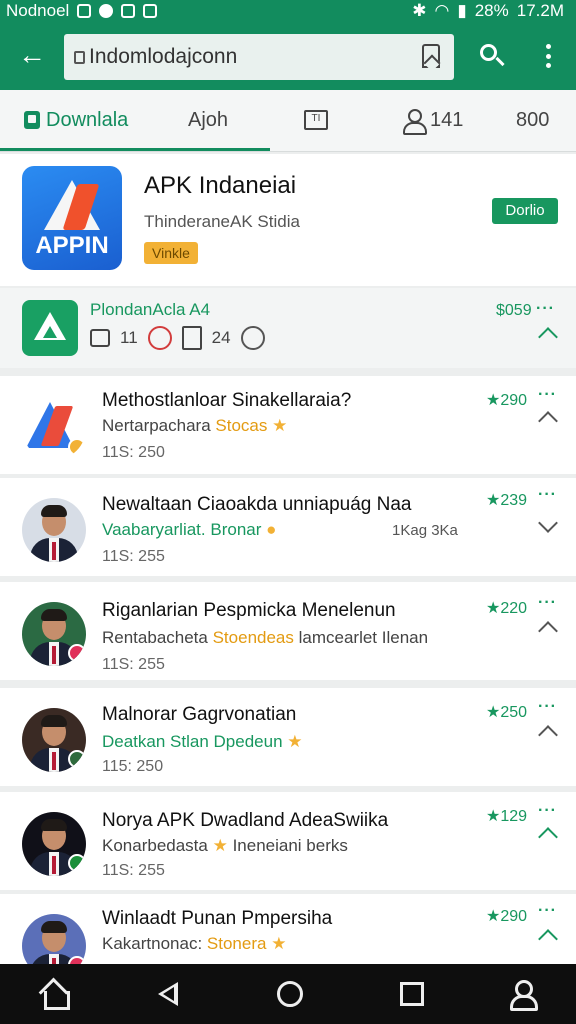 The image size is (576, 1024). Describe the element at coordinates (217, 918) in the screenshot. I see `item-title: Winlaadt Punan Pmpersiha` at that location.